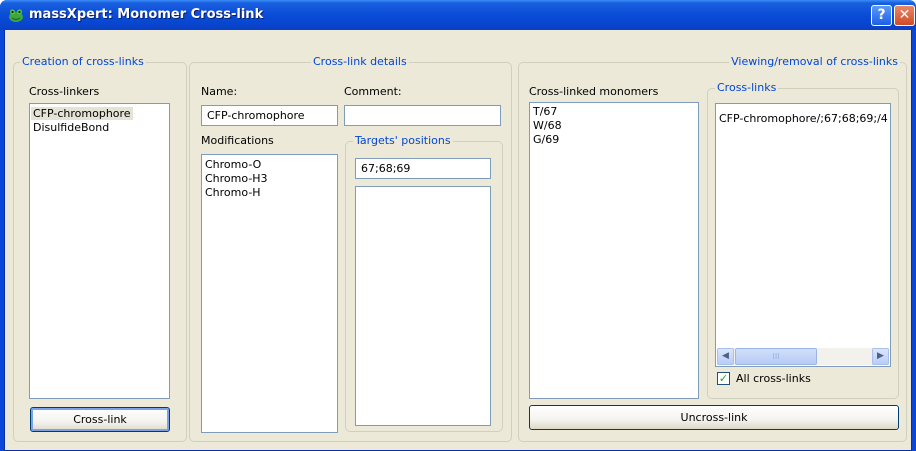  Describe the element at coordinates (714, 417) in the screenshot. I see `uncrosslink-button: Uncross-link` at that location.